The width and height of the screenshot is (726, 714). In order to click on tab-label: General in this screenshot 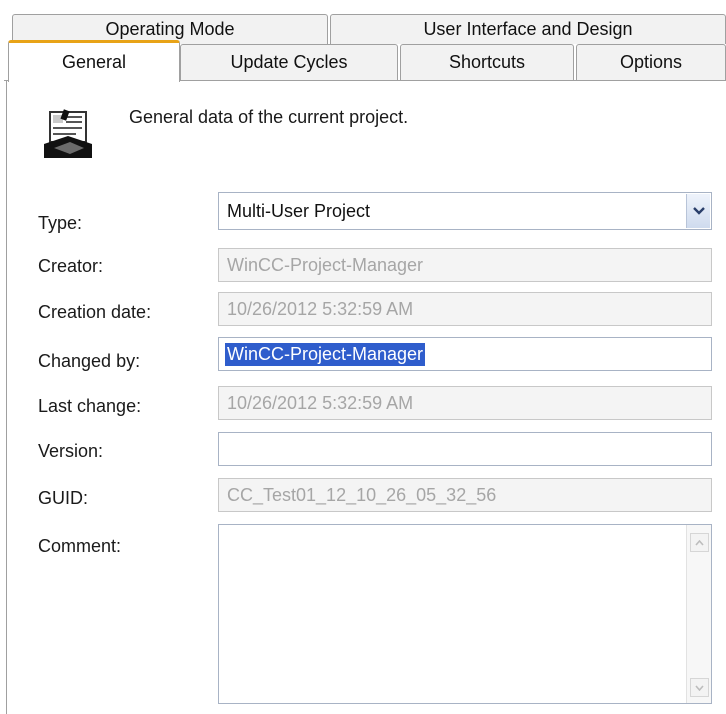, I will do `click(94, 62)`.